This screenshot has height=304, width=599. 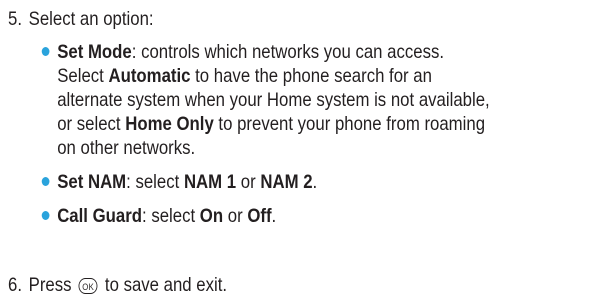 What do you see at coordinates (88, 286) in the screenshot?
I see `ok-key-icon: OK` at bounding box center [88, 286].